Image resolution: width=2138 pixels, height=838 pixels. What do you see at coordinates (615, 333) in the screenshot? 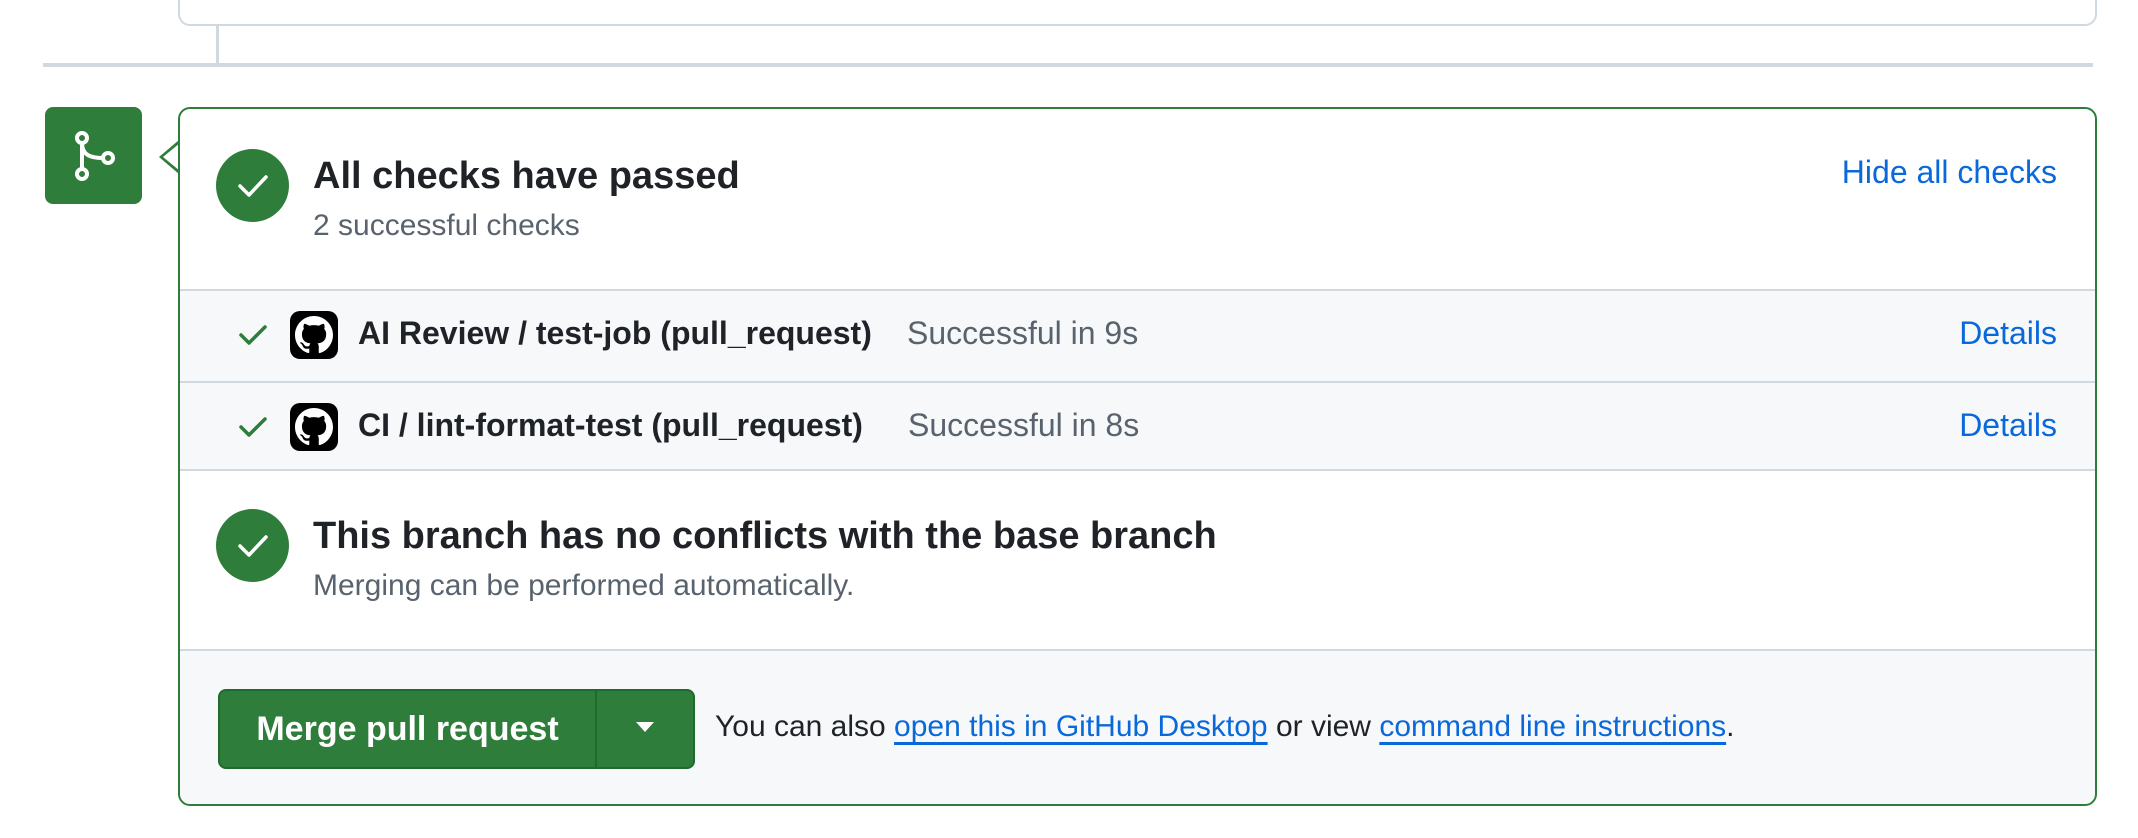
I see `check-name: AI Review / test-job (pull_request)` at bounding box center [615, 333].